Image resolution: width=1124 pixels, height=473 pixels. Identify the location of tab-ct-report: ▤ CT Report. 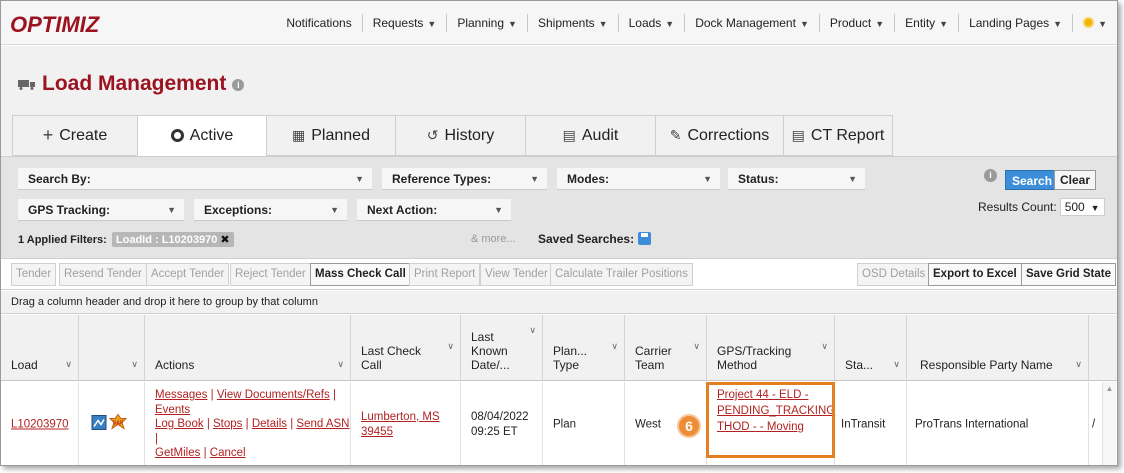
(838, 135).